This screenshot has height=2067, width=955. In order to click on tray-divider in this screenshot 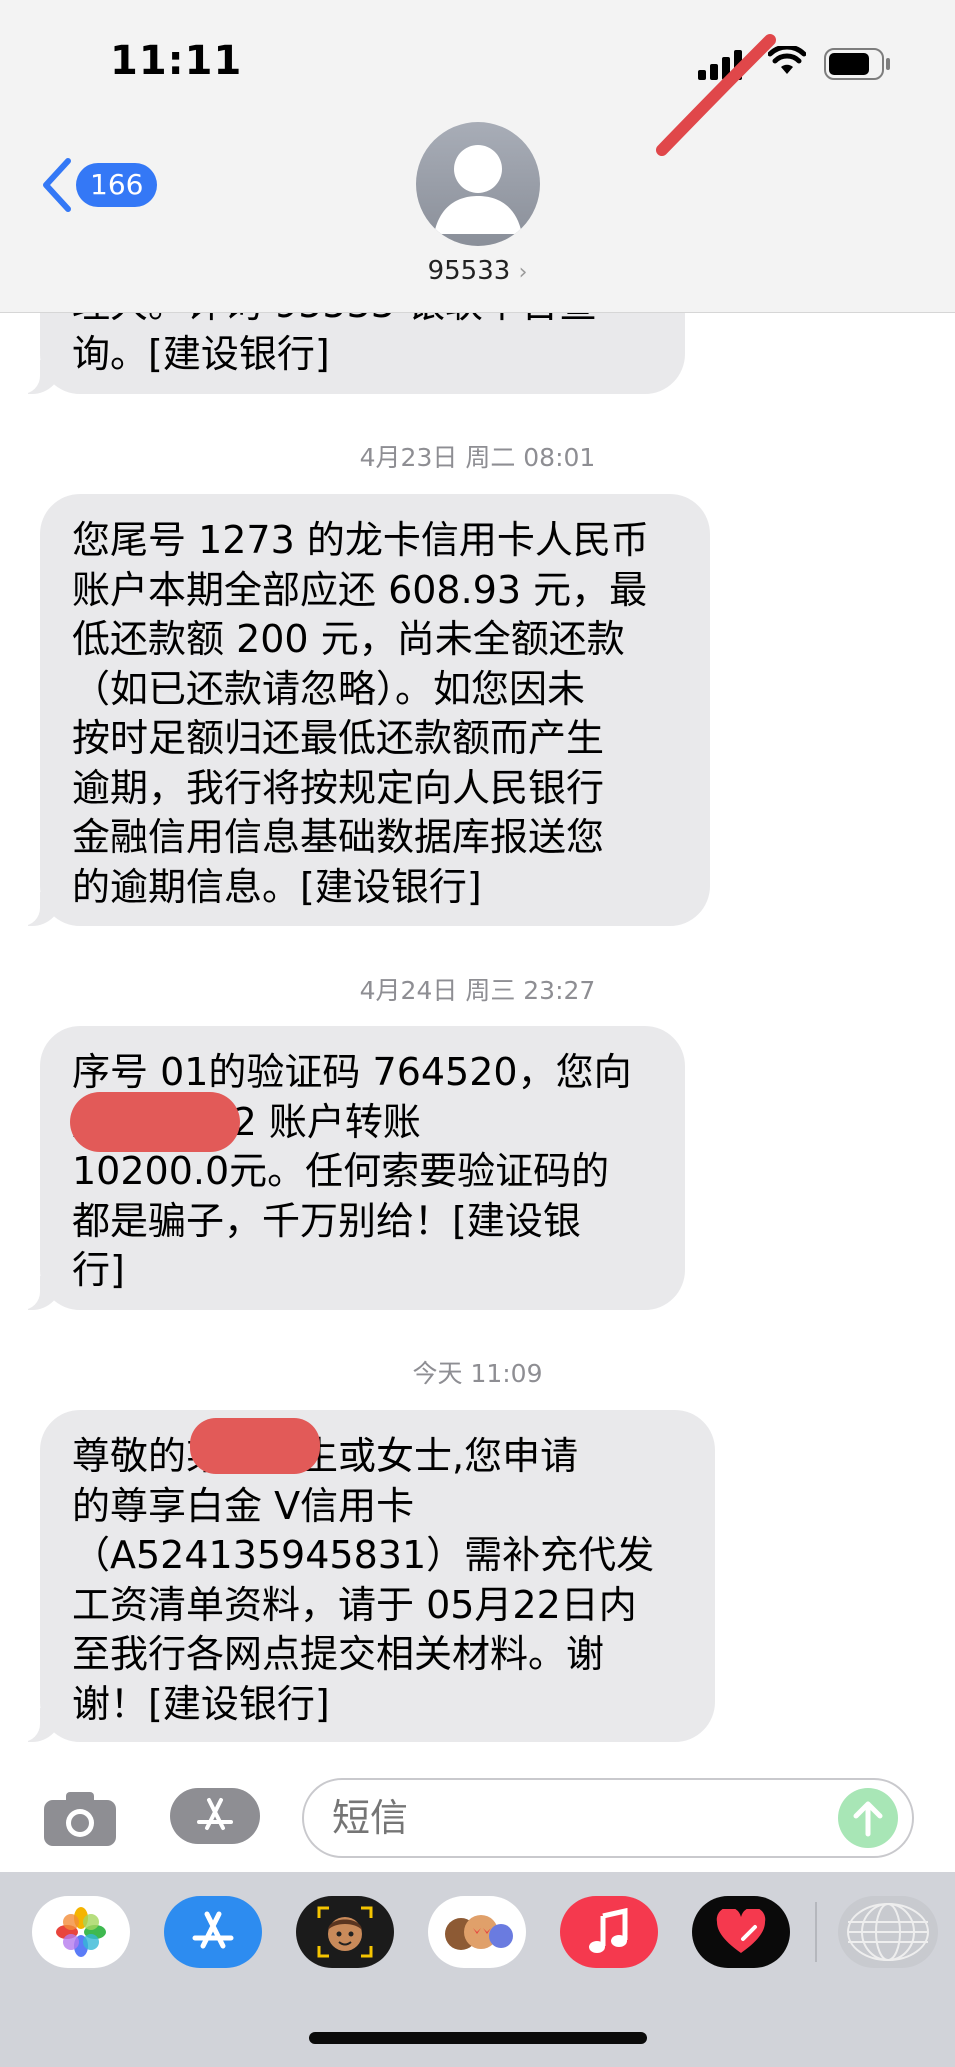, I will do `click(816, 1932)`.